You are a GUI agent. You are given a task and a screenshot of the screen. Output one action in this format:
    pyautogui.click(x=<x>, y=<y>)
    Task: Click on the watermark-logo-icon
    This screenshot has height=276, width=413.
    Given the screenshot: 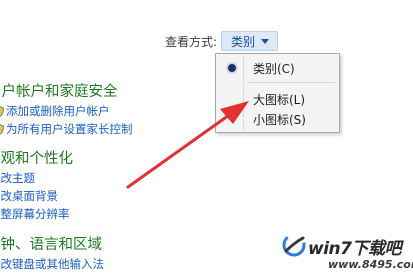 What is the action you would take?
    pyautogui.click(x=294, y=245)
    